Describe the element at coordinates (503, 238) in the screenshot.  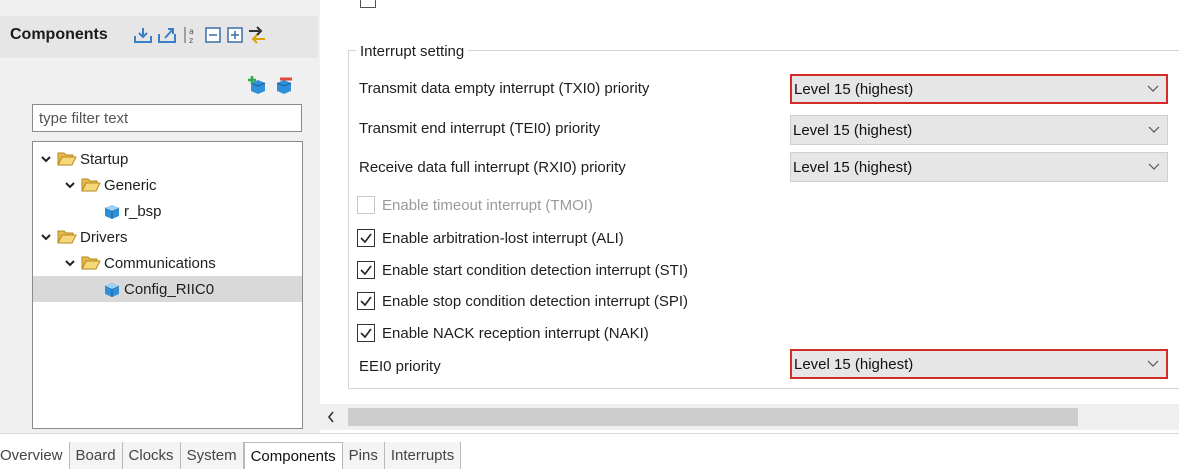
I see `ali-label: Enable arbitration-lost interrupt (ALI)` at that location.